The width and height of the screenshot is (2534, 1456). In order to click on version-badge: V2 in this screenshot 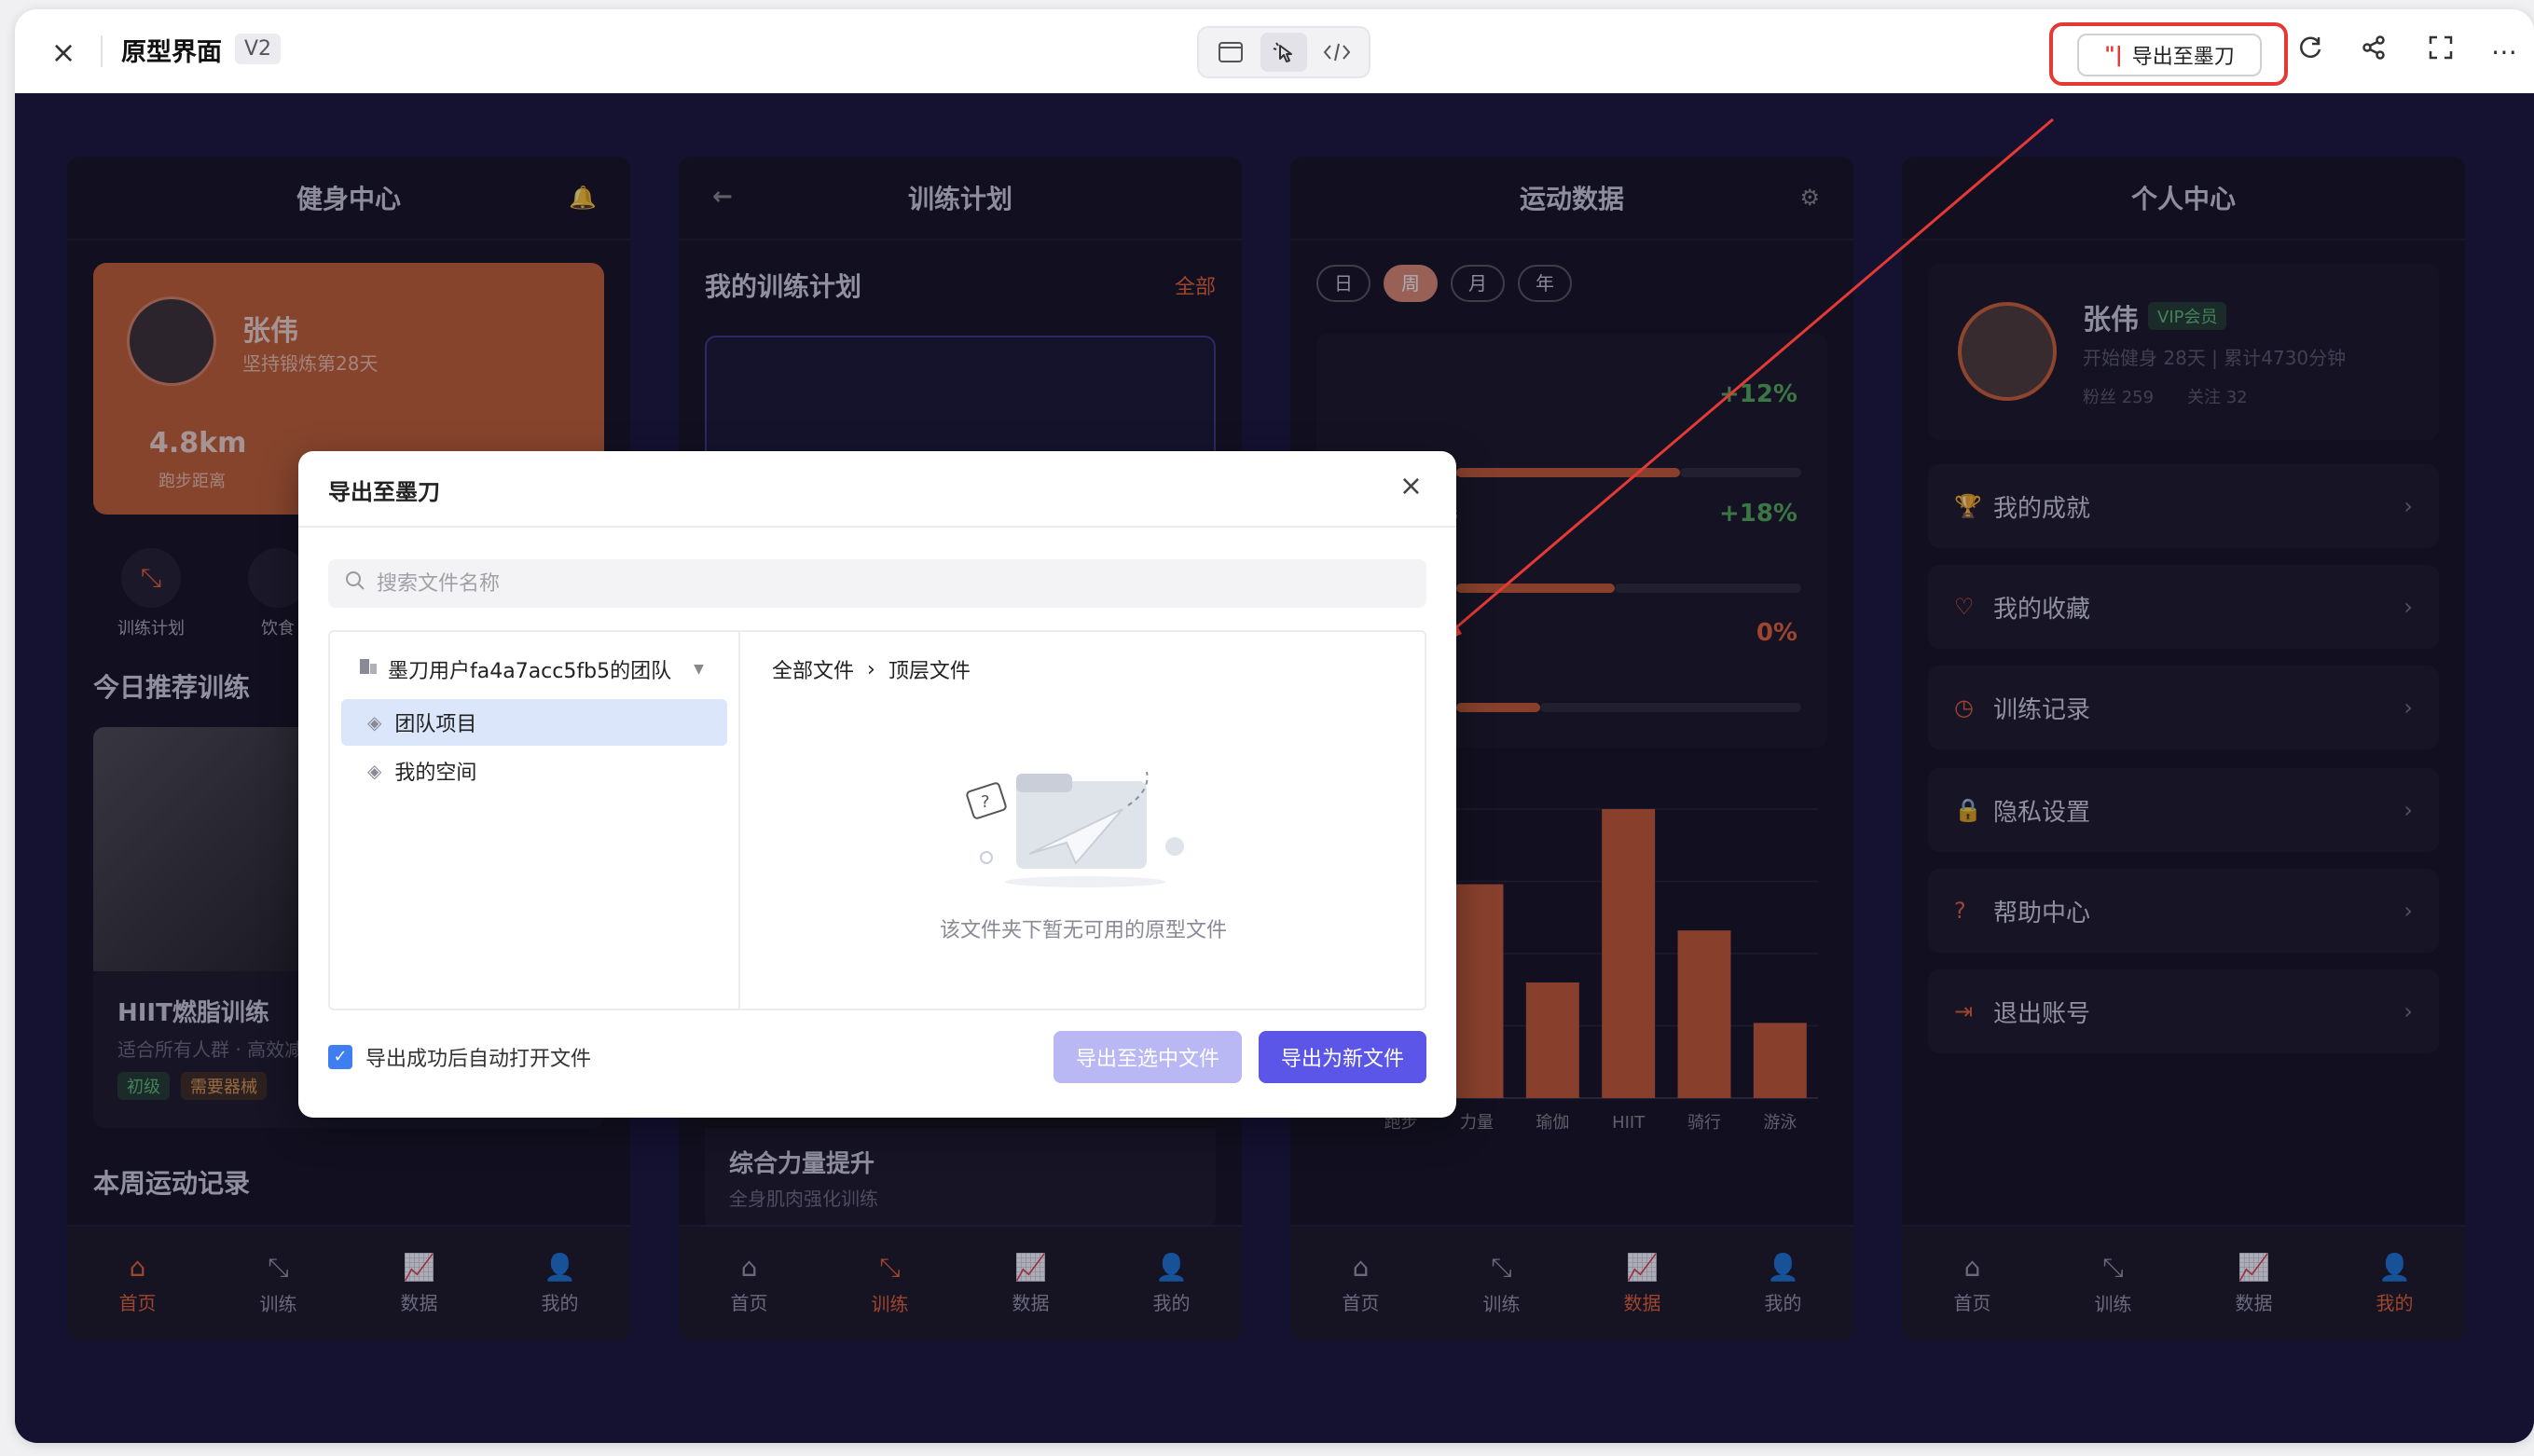, I will do `click(259, 49)`.